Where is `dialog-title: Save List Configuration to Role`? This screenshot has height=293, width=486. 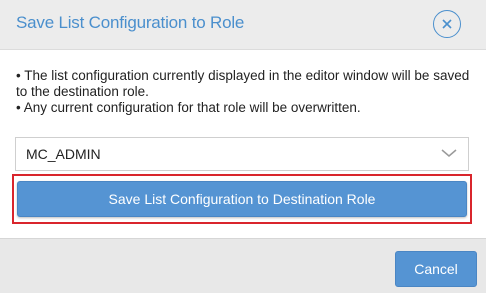 dialog-title: Save List Configuration to Role is located at coordinates (130, 22).